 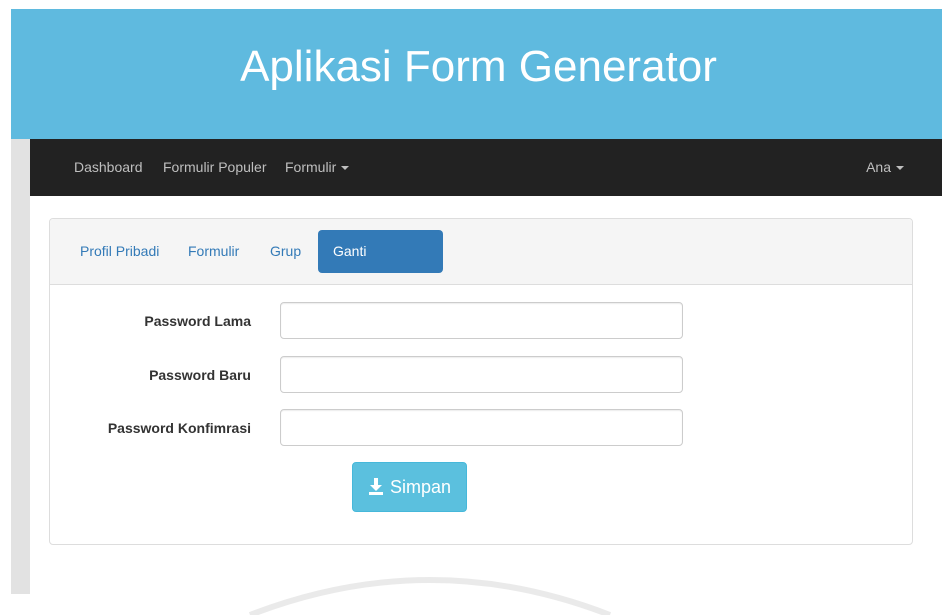 What do you see at coordinates (375, 486) in the screenshot?
I see `download-icon` at bounding box center [375, 486].